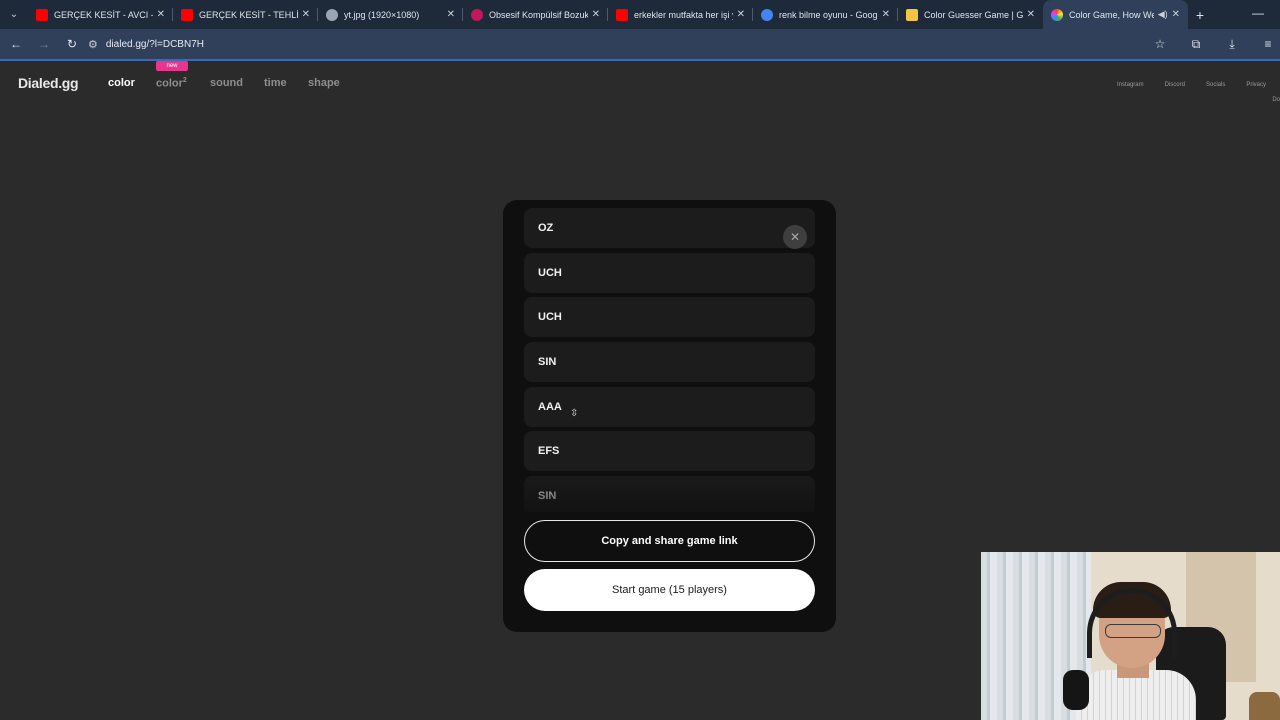 The height and width of the screenshot is (720, 1280). Describe the element at coordinates (477, 14) in the screenshot. I see `site-favicon-icon` at that location.